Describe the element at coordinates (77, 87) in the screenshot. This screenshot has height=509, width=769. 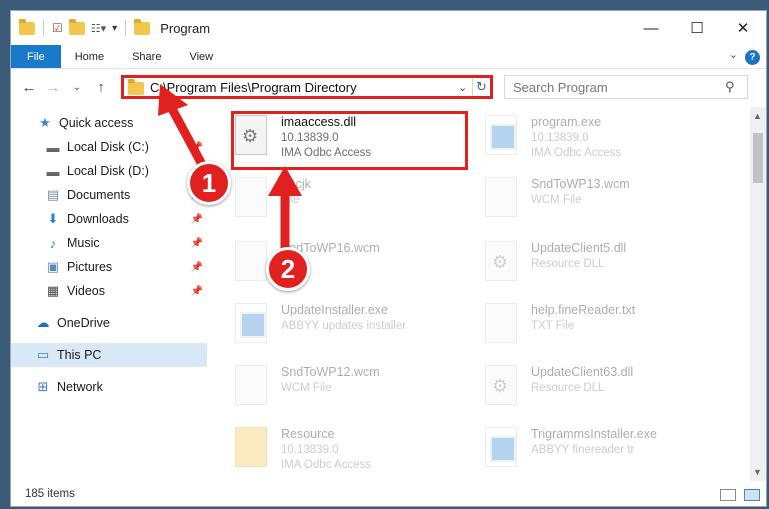
I see `recent-locations-button: ⌄` at that location.